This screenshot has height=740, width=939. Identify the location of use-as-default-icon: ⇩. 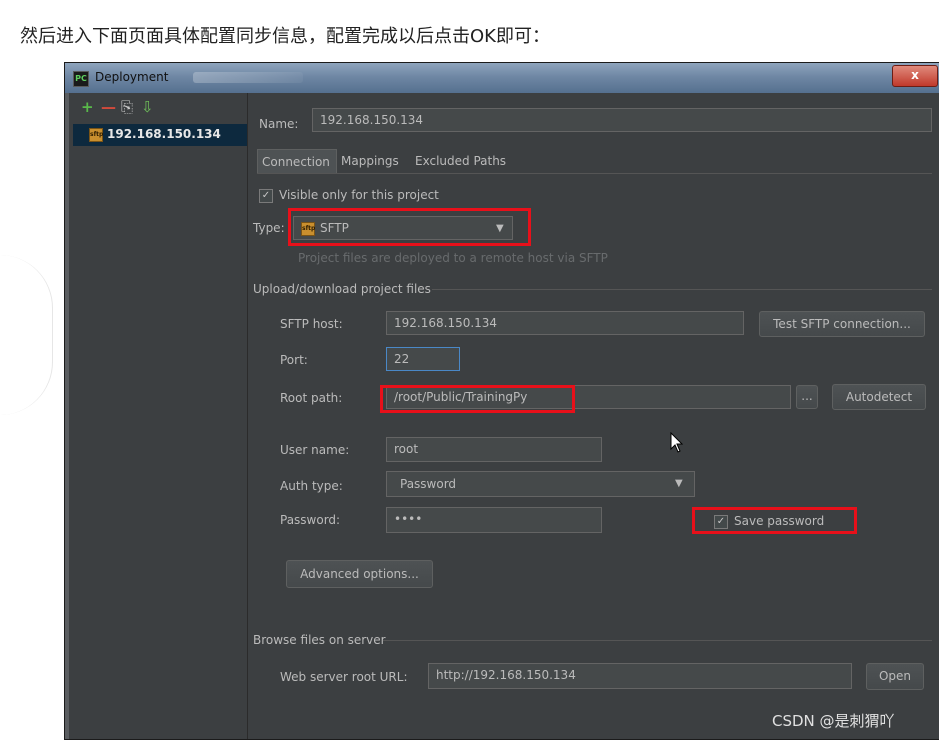
(147, 107).